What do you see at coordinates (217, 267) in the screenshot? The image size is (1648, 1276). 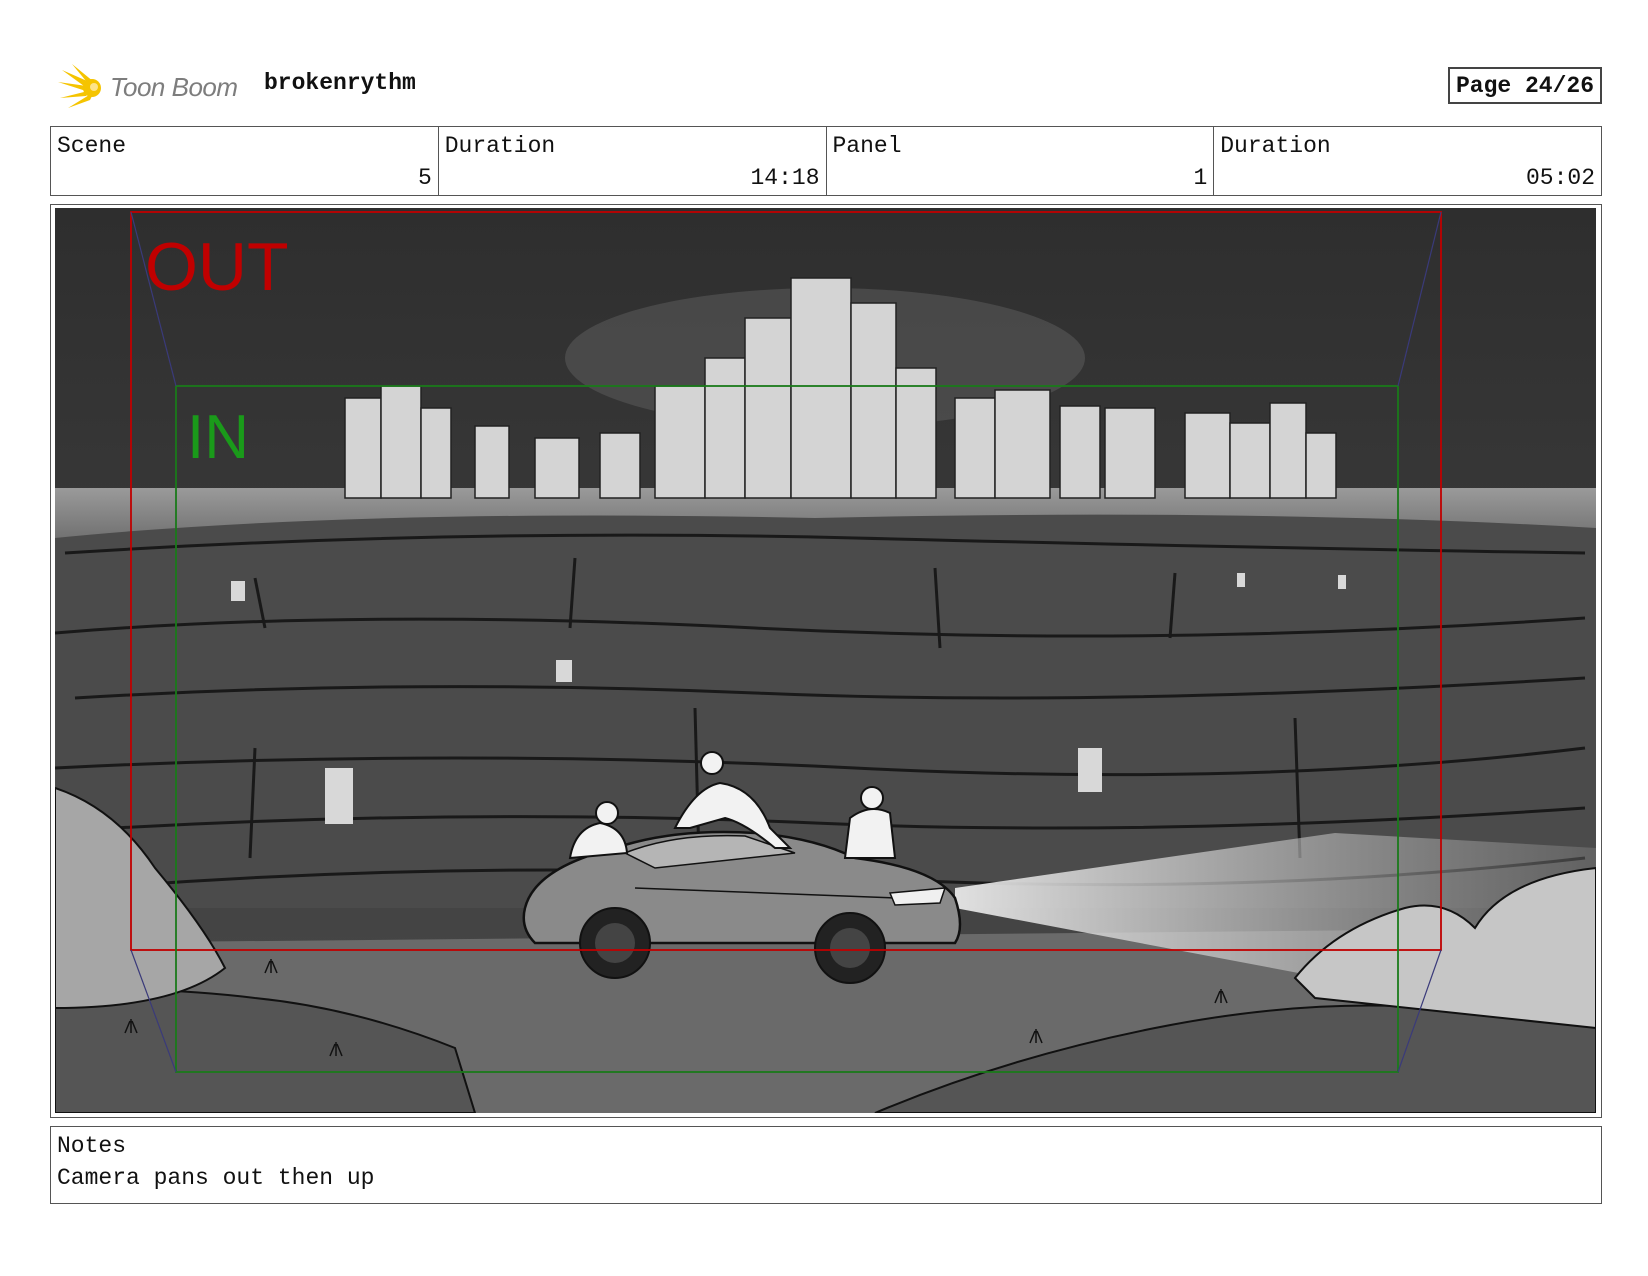 I see `out-label: OUT` at bounding box center [217, 267].